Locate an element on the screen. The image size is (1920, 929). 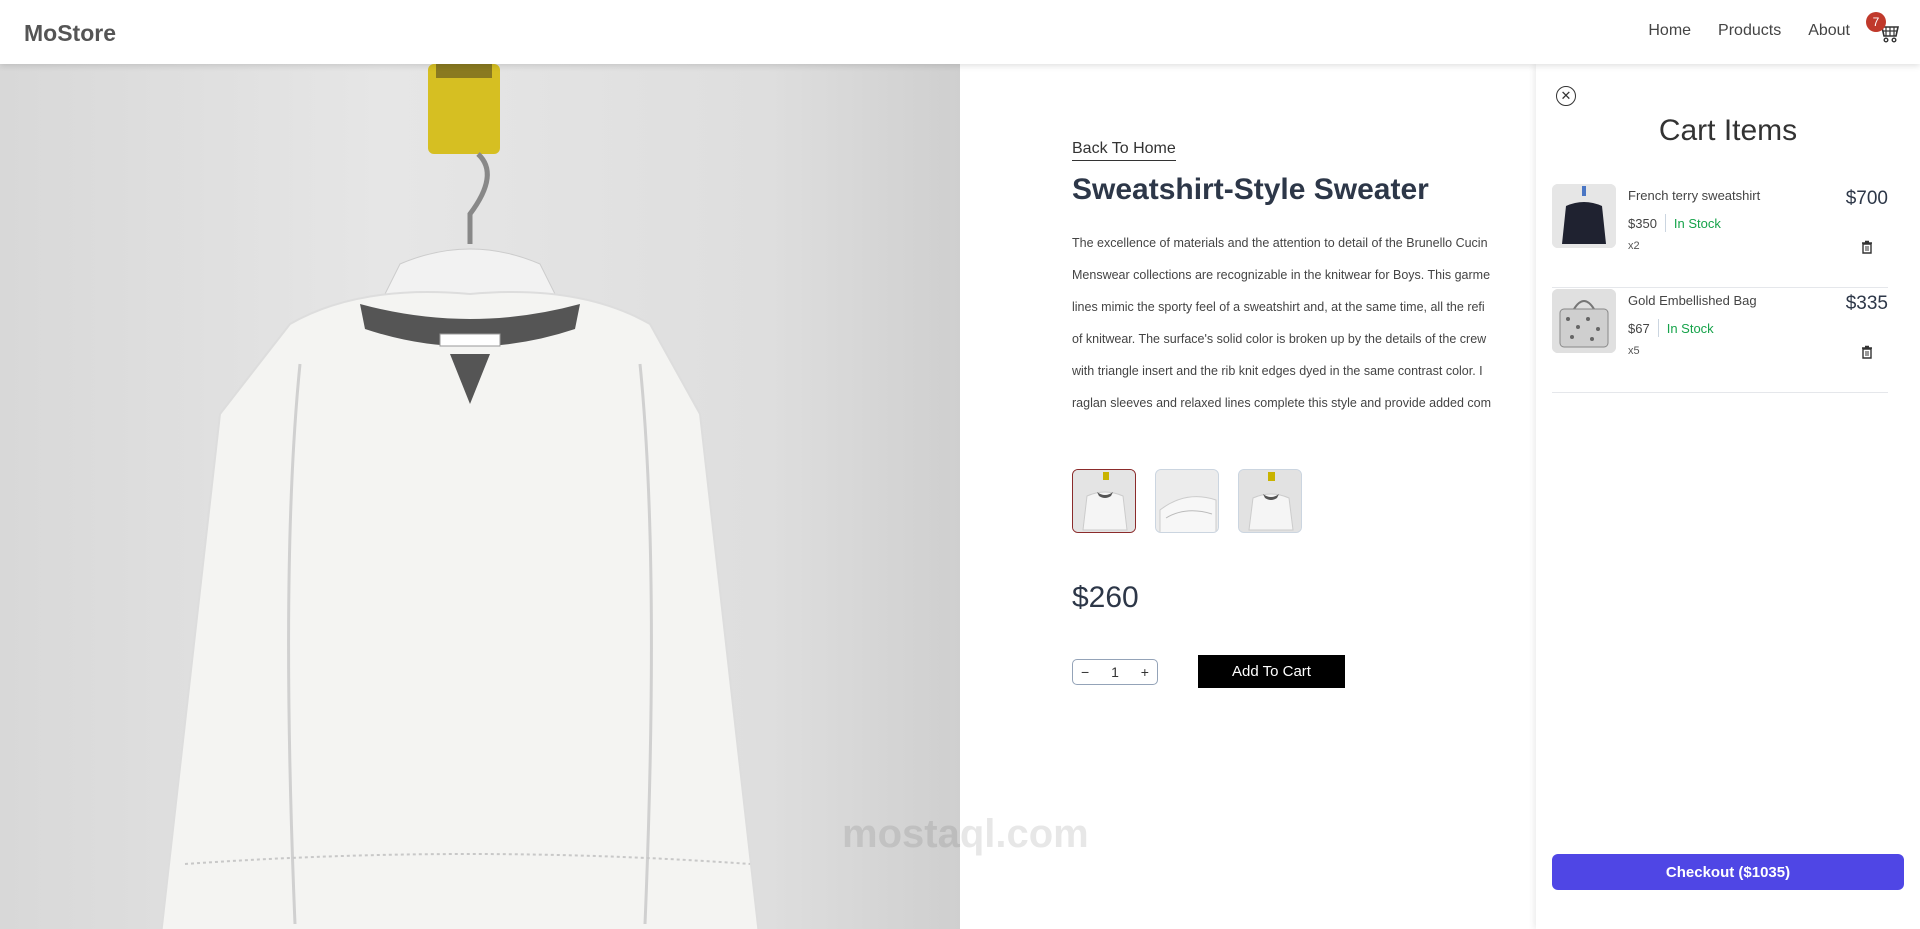
navbar: MoStore Home Products About 7 is located at coordinates (960, 32).